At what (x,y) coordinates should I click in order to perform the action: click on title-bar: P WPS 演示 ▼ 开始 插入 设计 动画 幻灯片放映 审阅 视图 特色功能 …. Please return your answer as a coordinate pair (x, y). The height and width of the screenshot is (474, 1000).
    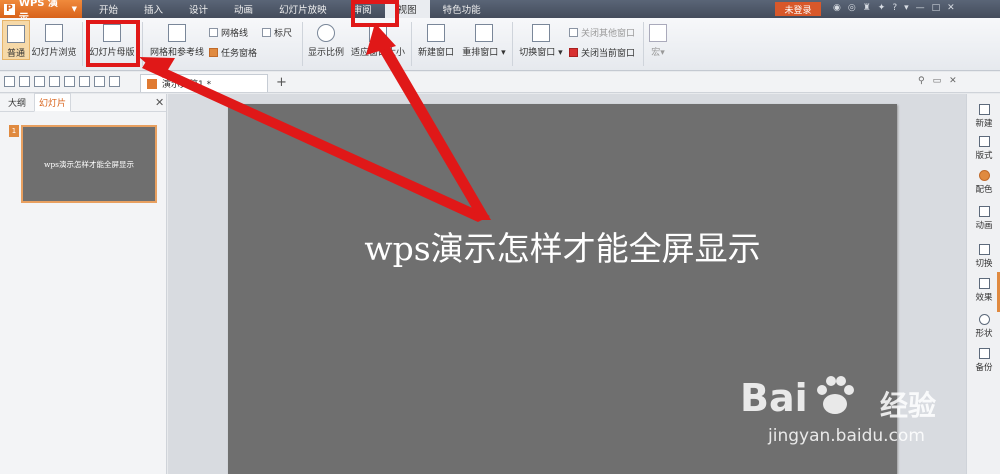
    Looking at the image, I should click on (500, 12).